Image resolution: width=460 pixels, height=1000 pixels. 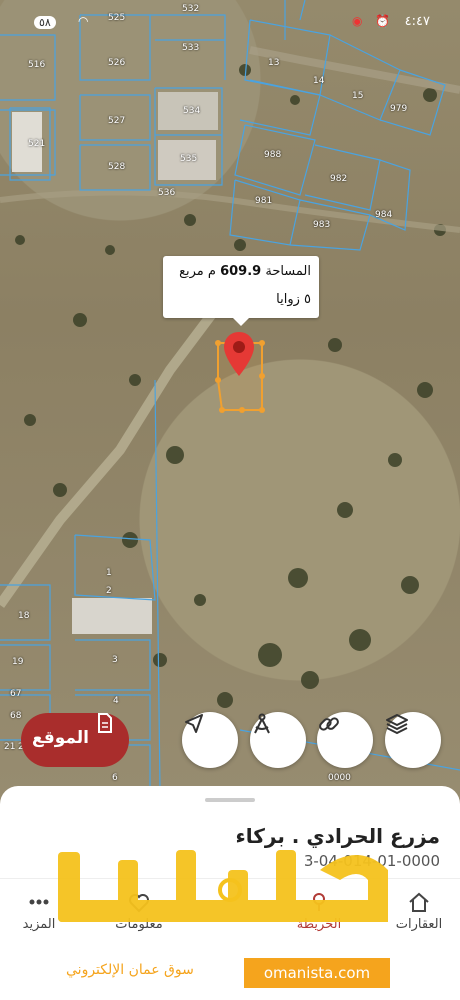 What do you see at coordinates (293, 299) in the screenshot?
I see `corners-count: ٥ زوايا` at bounding box center [293, 299].